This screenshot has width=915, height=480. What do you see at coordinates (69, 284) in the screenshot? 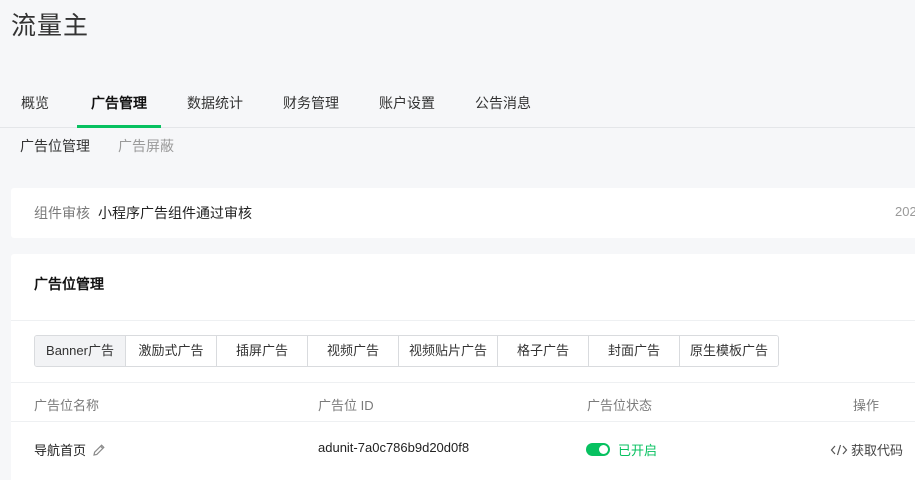
I see `card-title: 广告位管理` at bounding box center [69, 284].